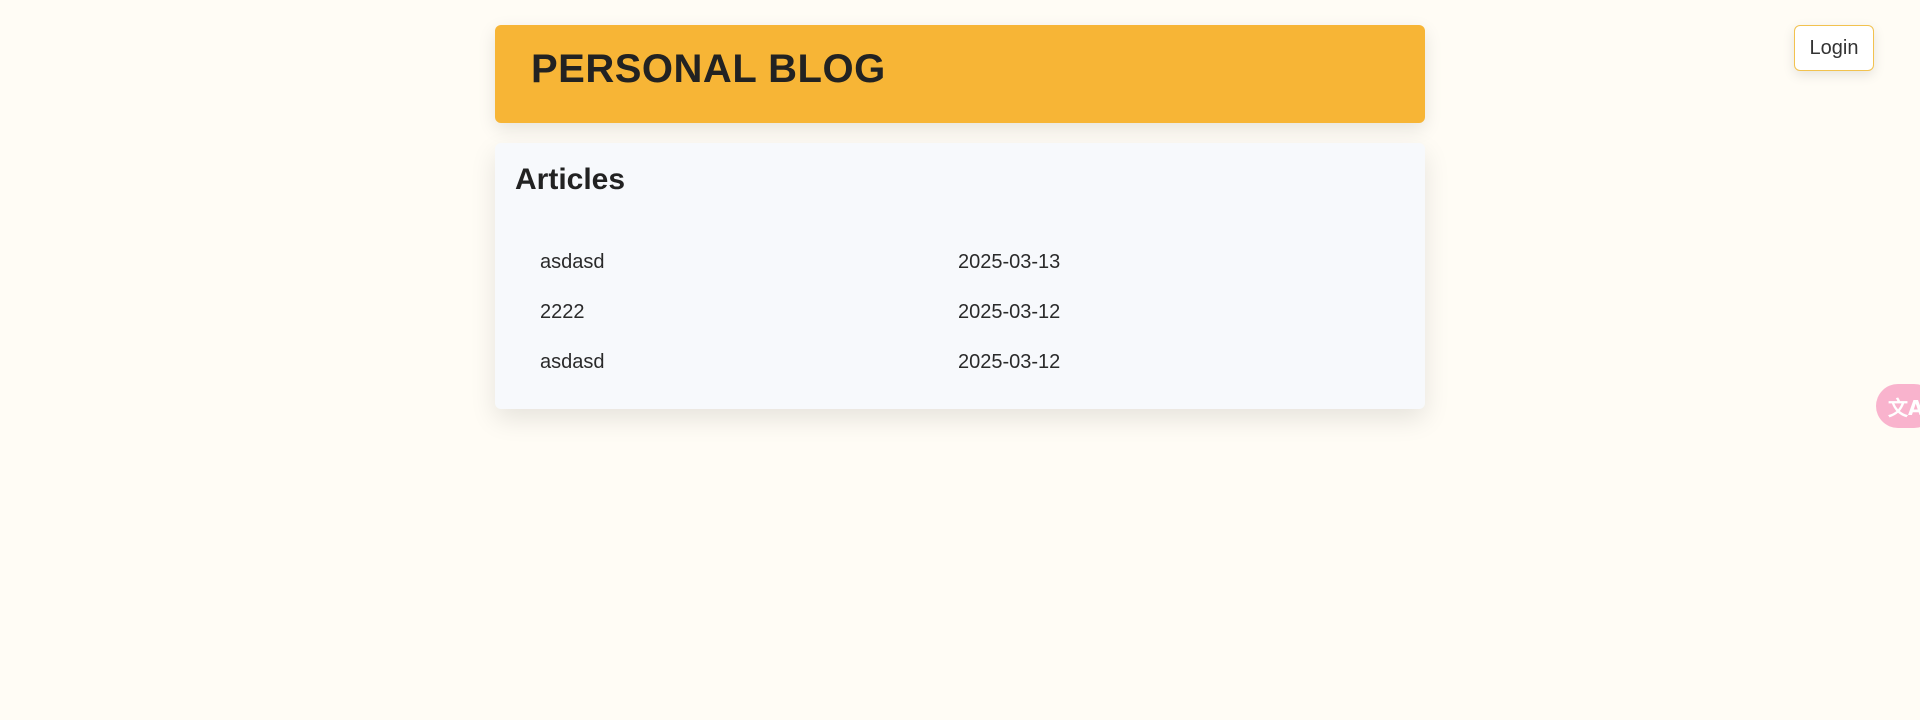  I want to click on translate-button: 文A, so click(1898, 406).